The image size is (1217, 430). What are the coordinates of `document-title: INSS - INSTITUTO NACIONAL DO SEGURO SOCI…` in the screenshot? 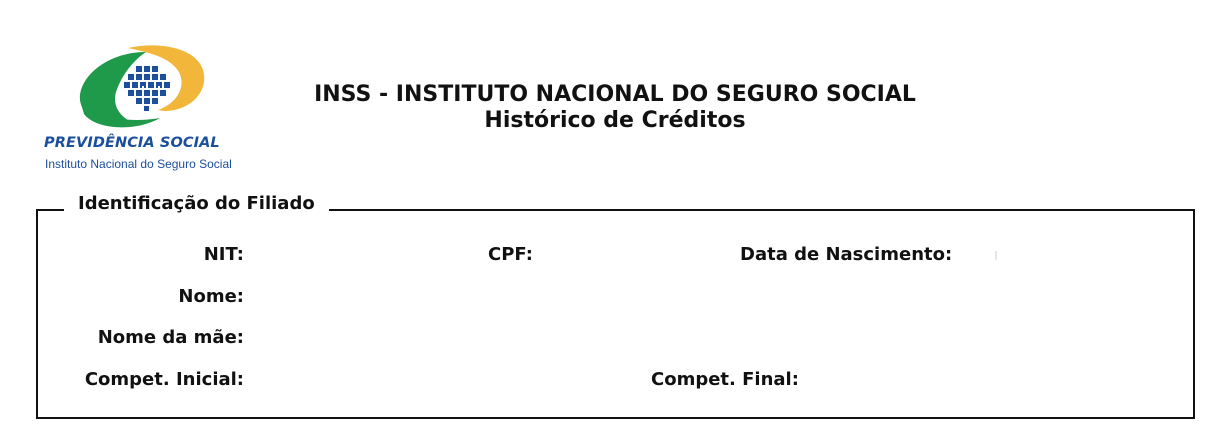 It's located at (615, 94).